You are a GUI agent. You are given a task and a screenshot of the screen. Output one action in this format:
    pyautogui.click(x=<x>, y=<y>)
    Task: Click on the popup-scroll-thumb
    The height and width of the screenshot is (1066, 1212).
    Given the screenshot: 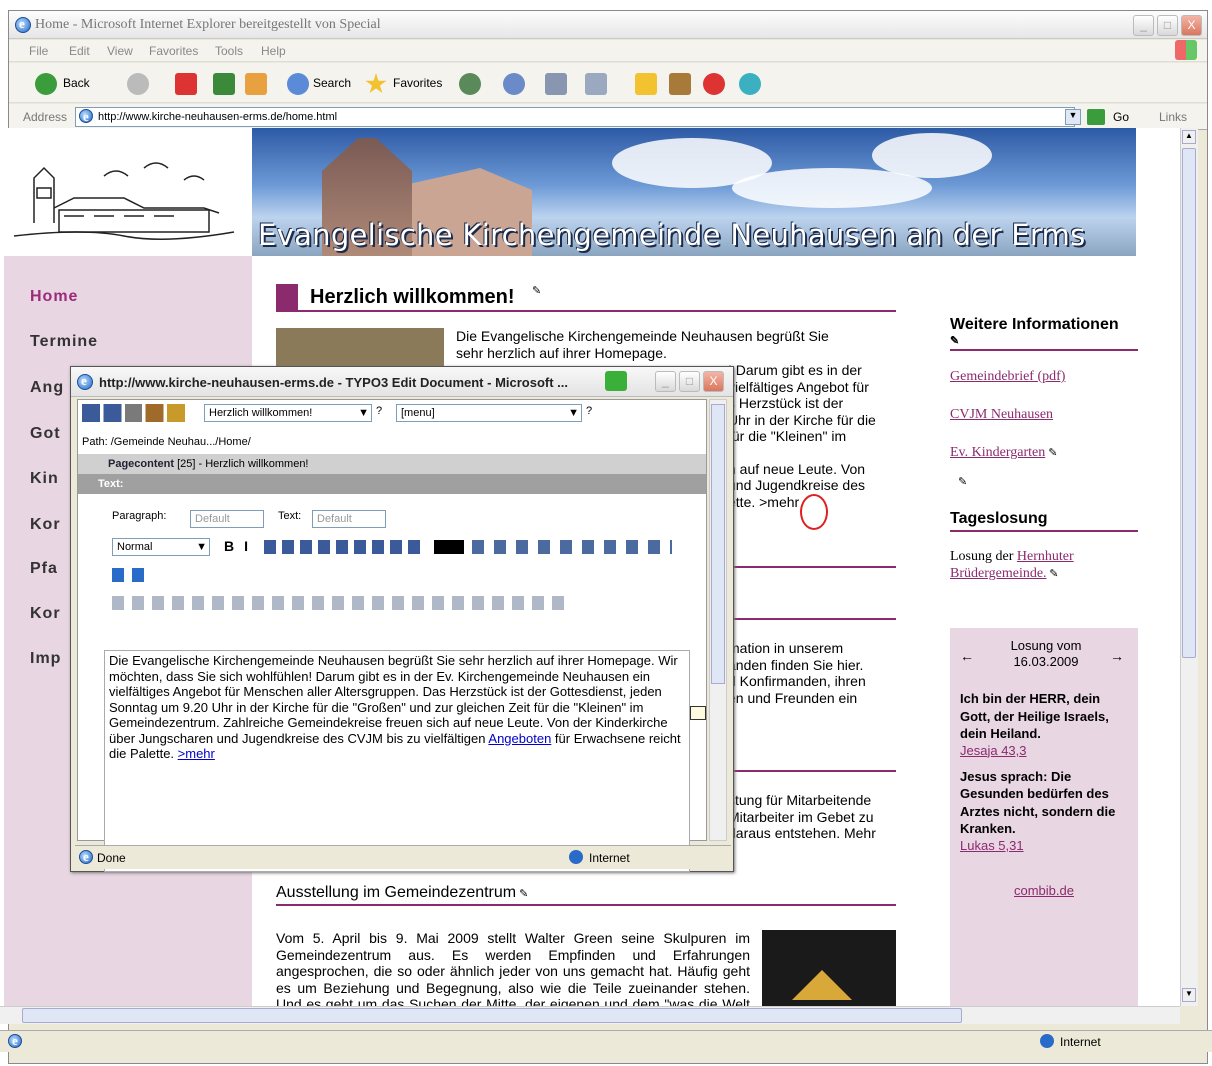 What is the action you would take?
    pyautogui.click(x=718, y=544)
    